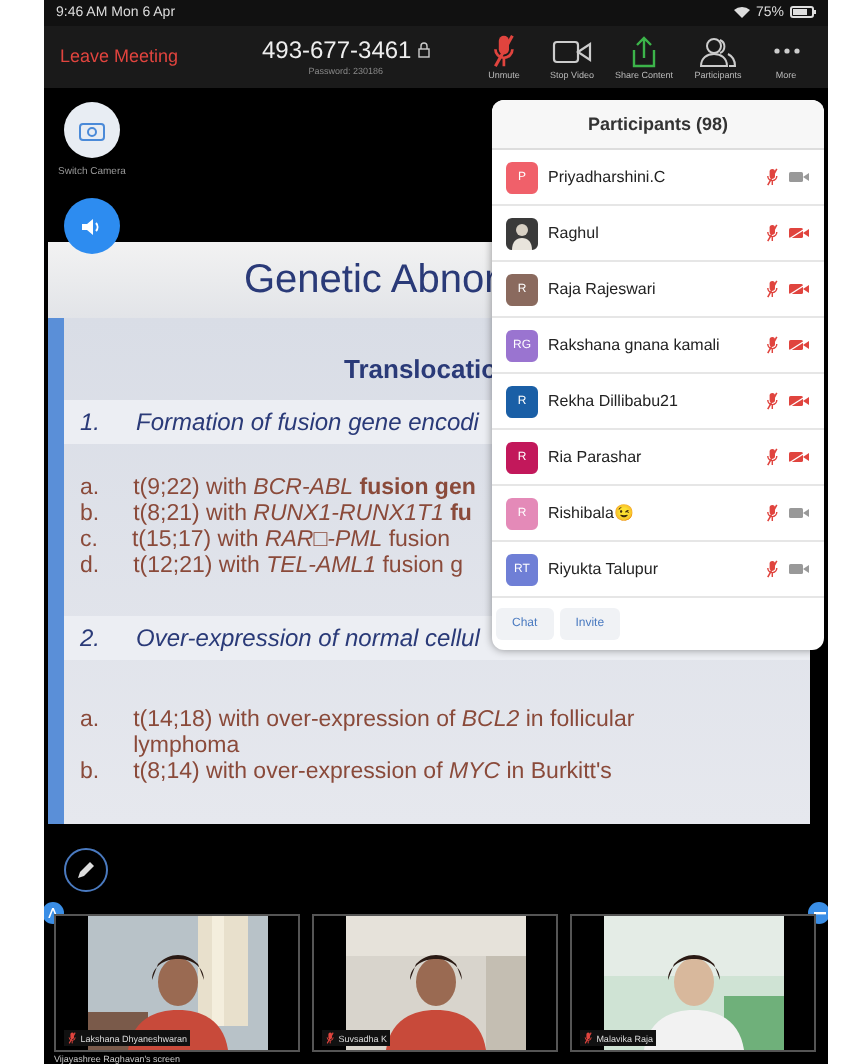 This screenshot has width=842, height=1064. I want to click on slide-title: Genetic Abnor, so click(371, 280).